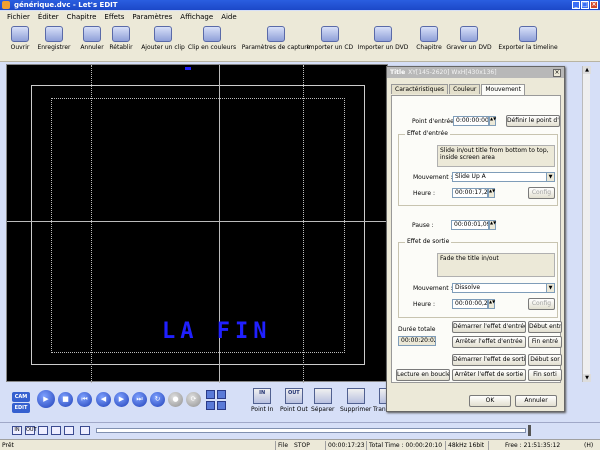 This screenshot has height=450, width=600. Describe the element at coordinates (424, 193) in the screenshot. I see `heure-in-label: Heure :` at that location.